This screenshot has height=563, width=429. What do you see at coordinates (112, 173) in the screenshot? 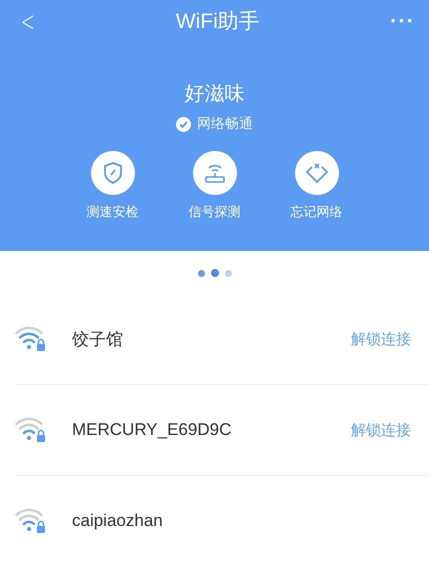
I see `shield-icon` at bounding box center [112, 173].